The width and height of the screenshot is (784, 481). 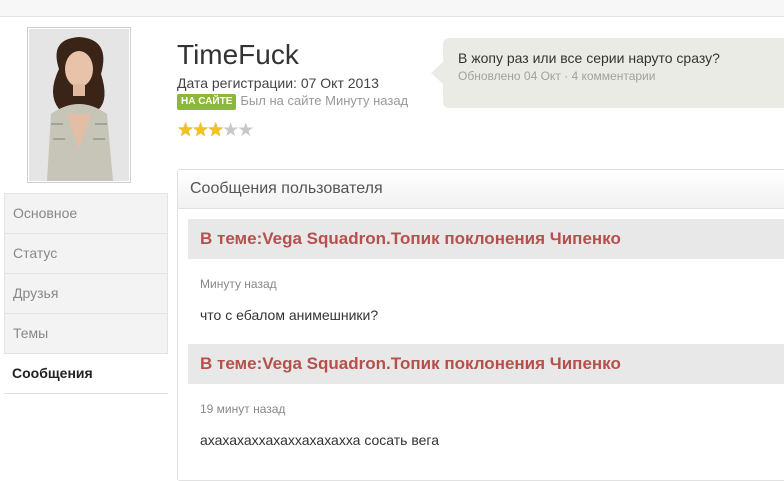 What do you see at coordinates (86, 213) in the screenshot?
I see `nav-item-main: Основное` at bounding box center [86, 213].